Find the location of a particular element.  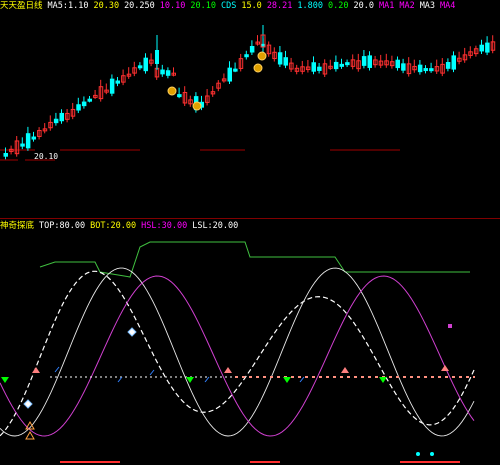

panel-divider is located at coordinates (250, 218).